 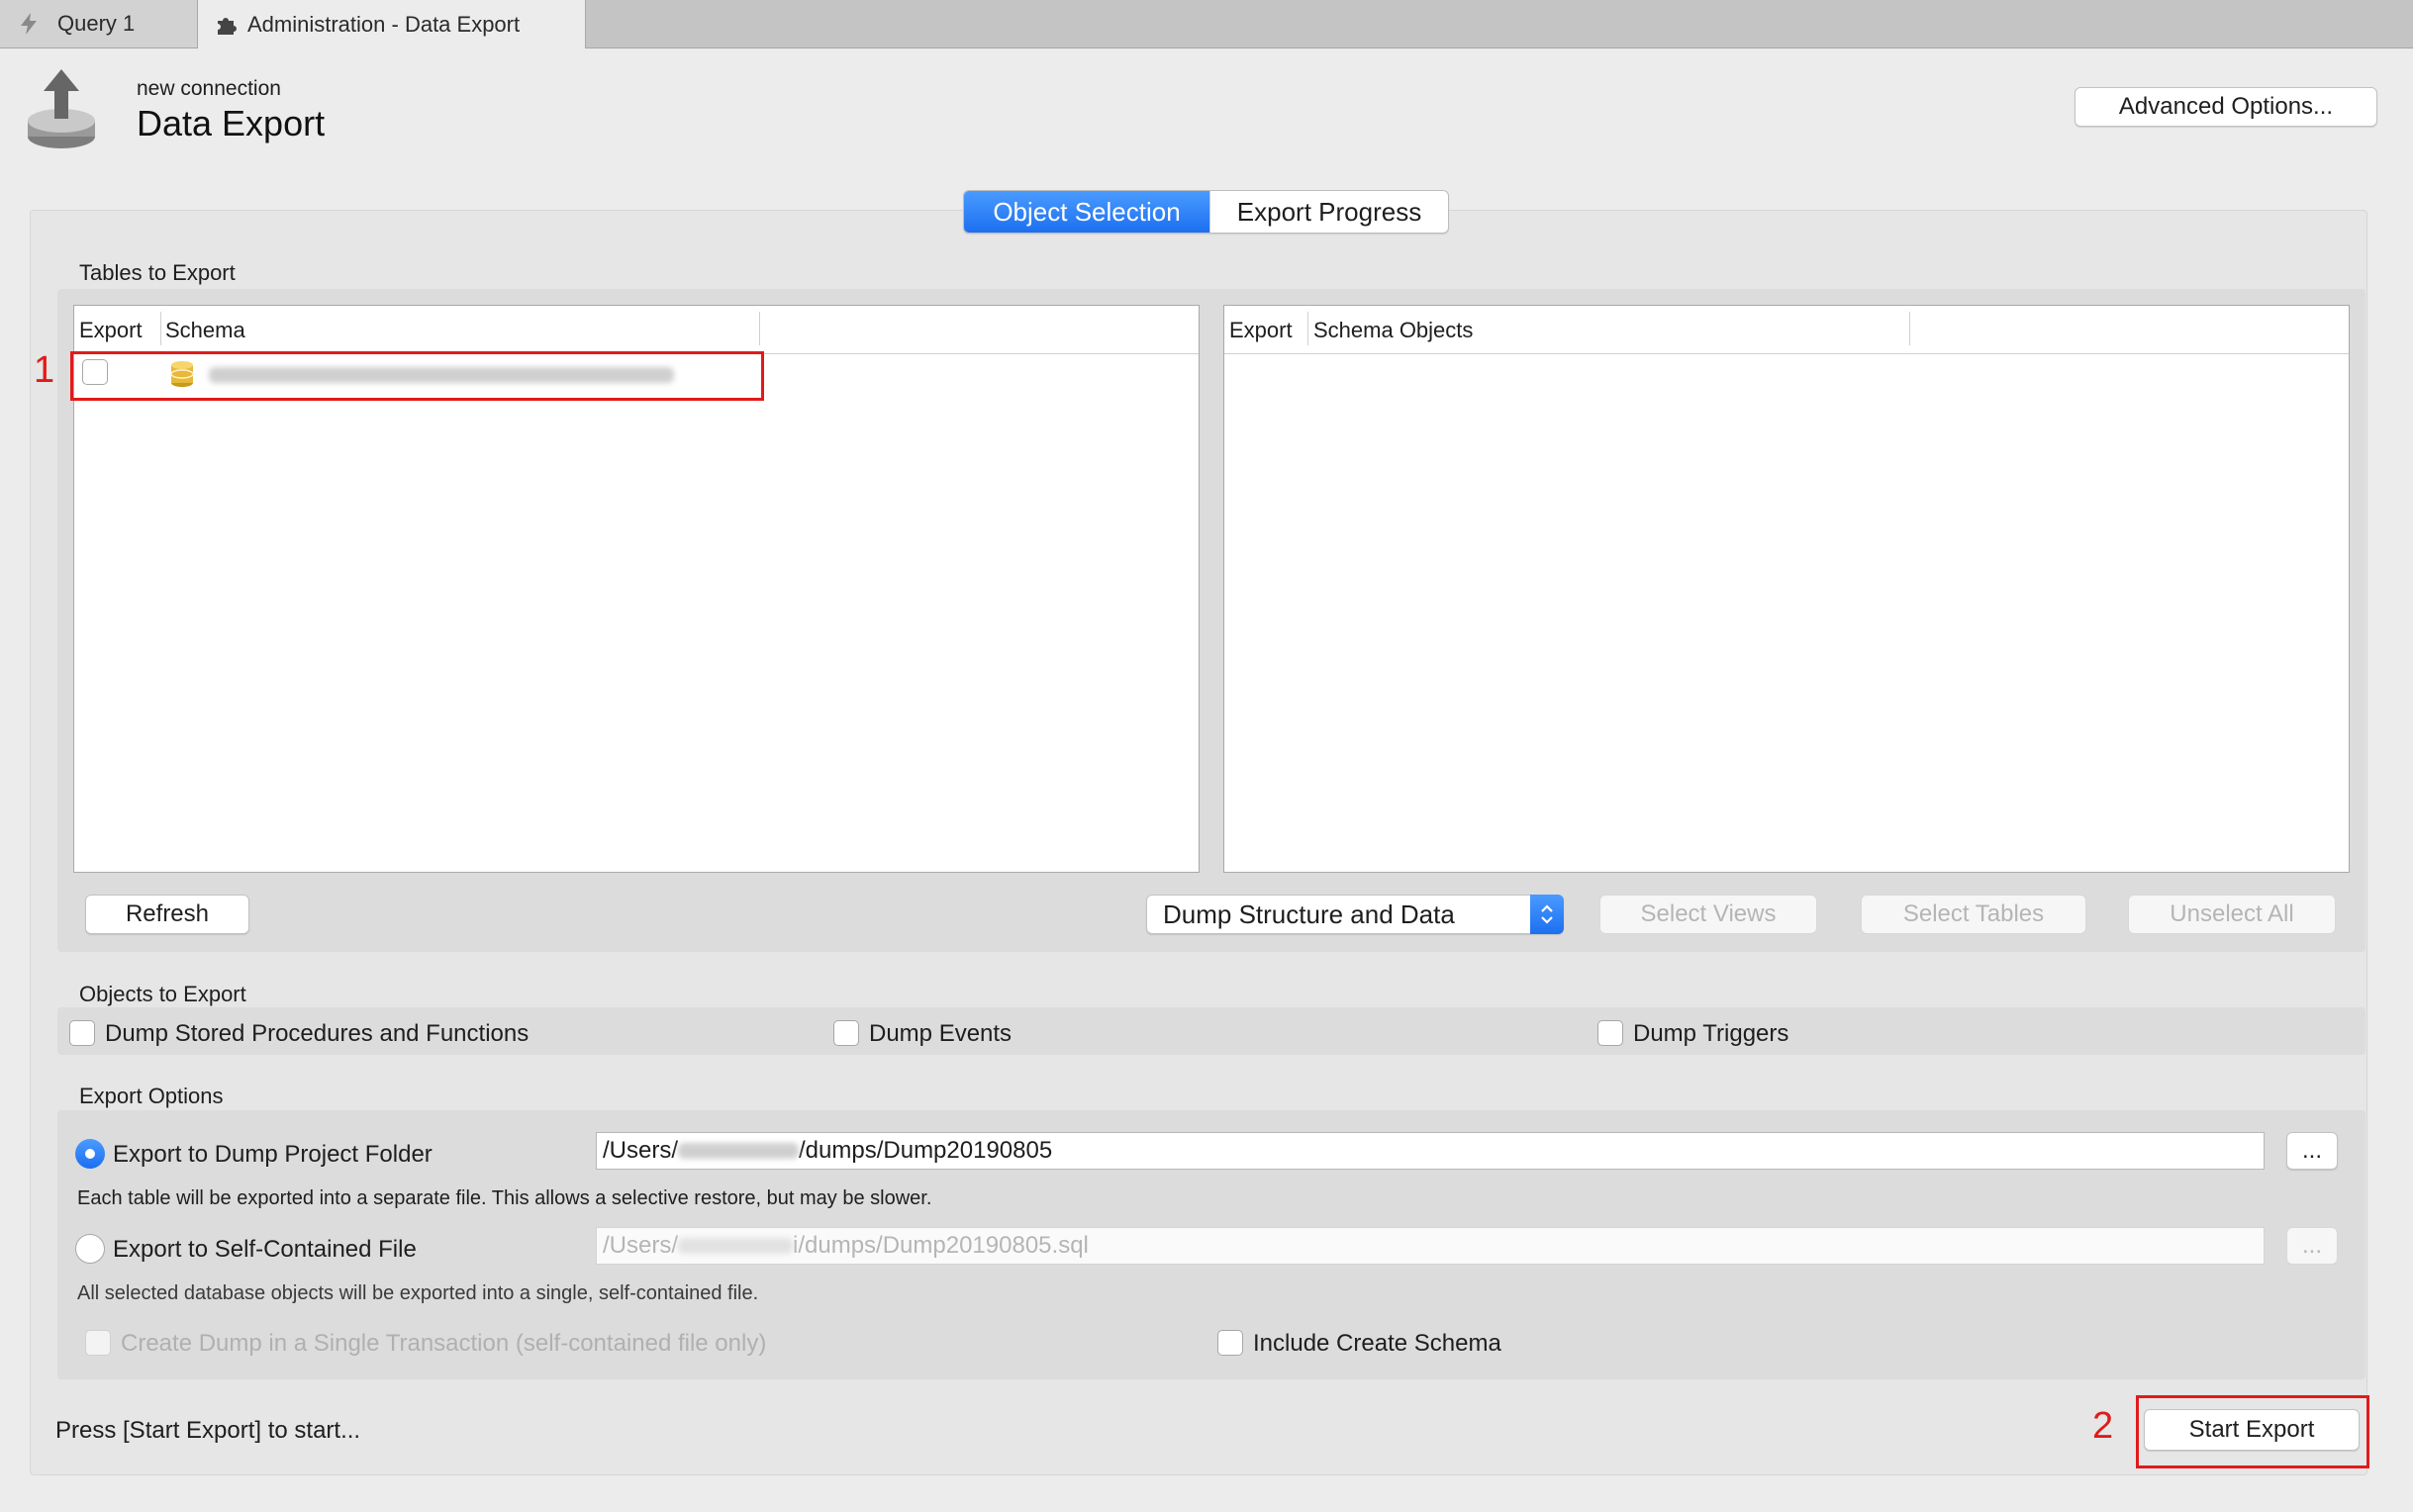 I want to click on unselect-all-button: Unselect All, so click(x=2232, y=915).